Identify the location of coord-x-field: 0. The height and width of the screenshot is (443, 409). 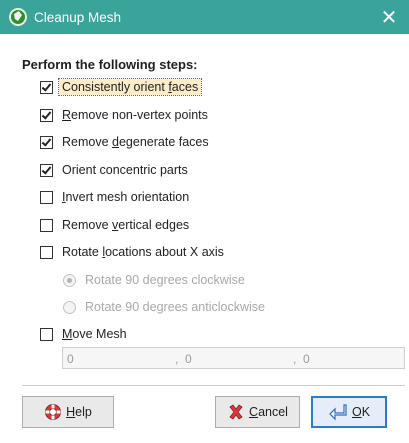
(70, 359).